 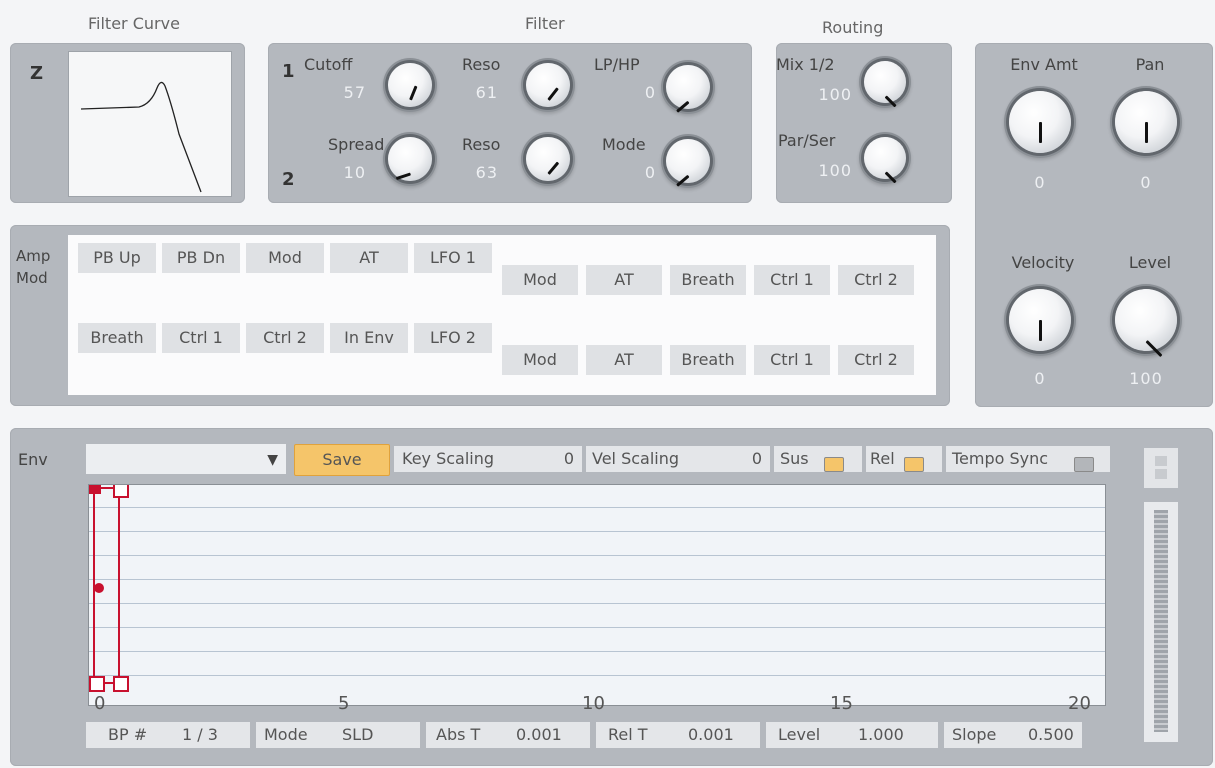 What do you see at coordinates (885, 160) in the screenshot?
I see `parser-knob` at bounding box center [885, 160].